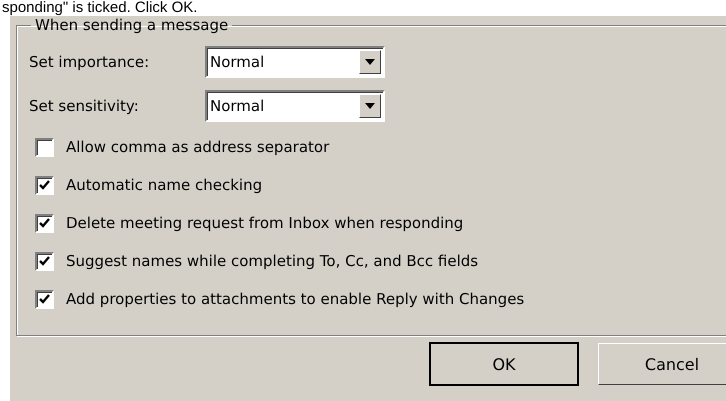 Image resolution: width=726 pixels, height=401 pixels. Describe the element at coordinates (89, 62) in the screenshot. I see `dropdown-label: Set importance:` at that location.